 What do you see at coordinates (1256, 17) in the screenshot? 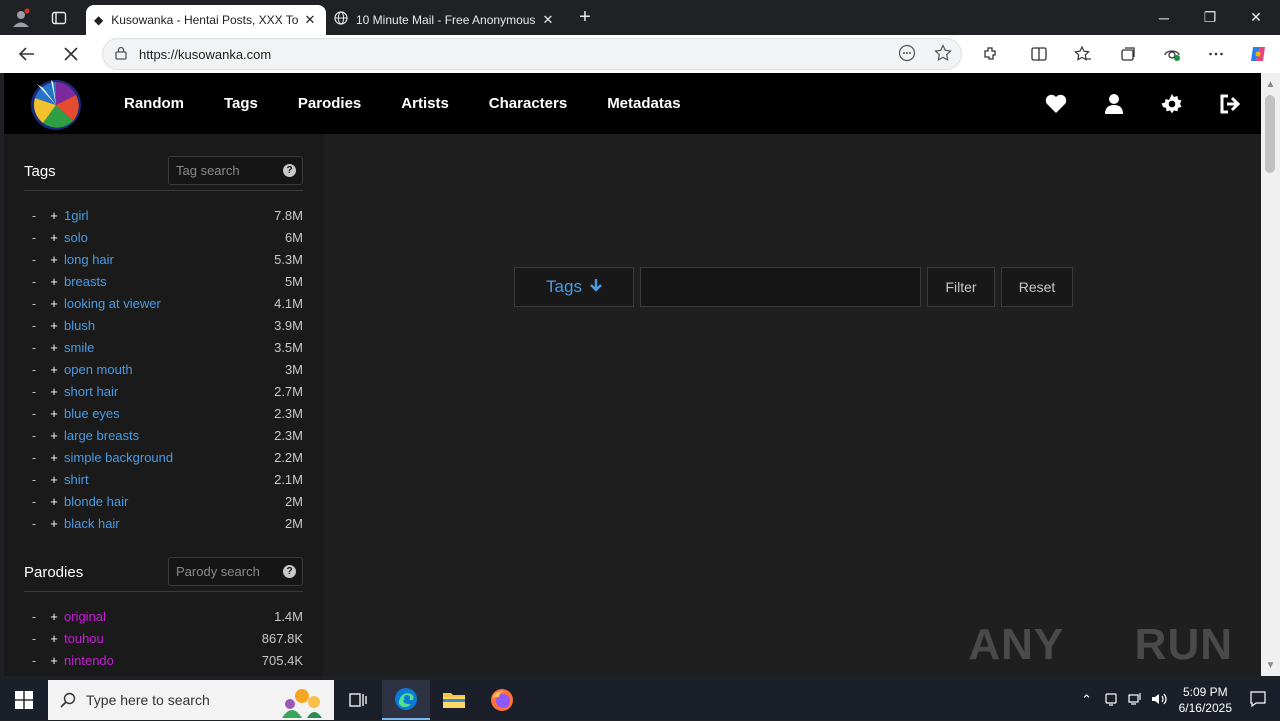
I see `close-window-button: ✕` at bounding box center [1256, 17].